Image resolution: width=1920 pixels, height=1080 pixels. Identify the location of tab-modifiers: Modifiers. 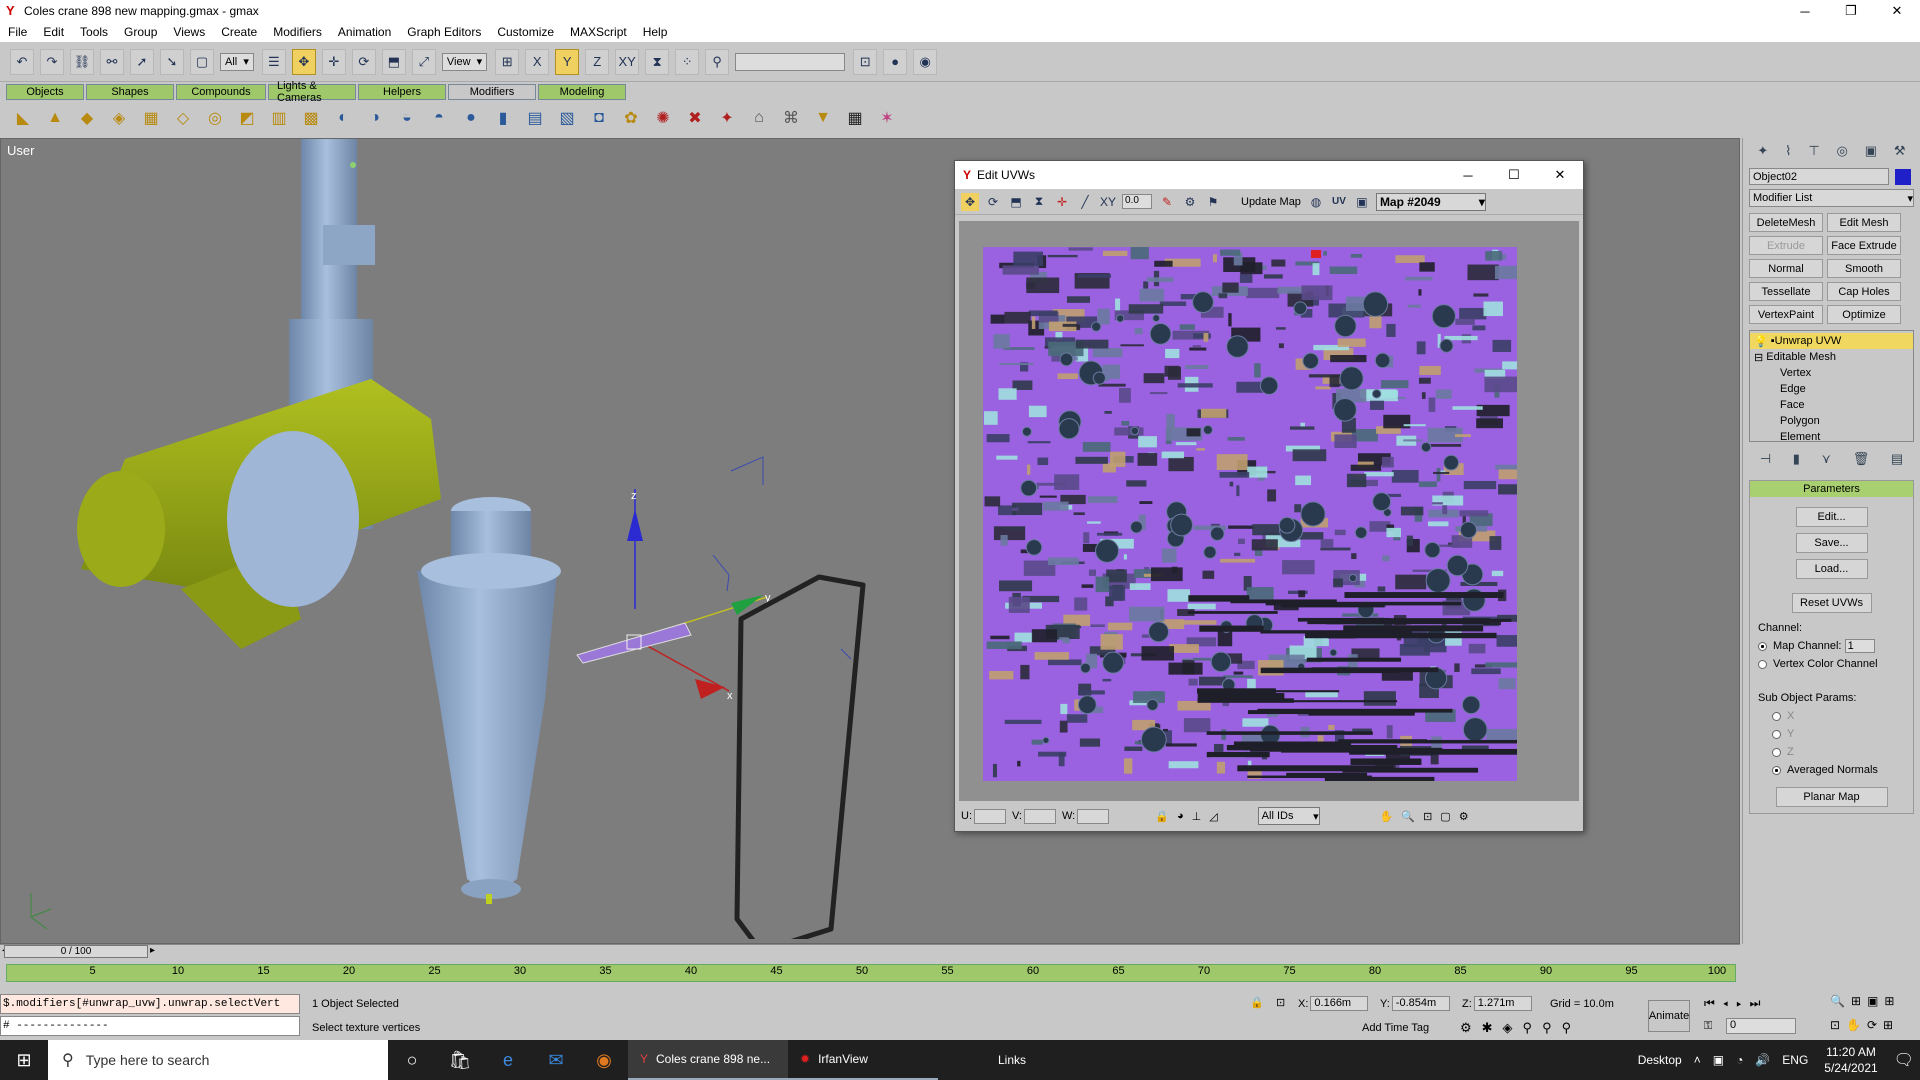
(492, 92).